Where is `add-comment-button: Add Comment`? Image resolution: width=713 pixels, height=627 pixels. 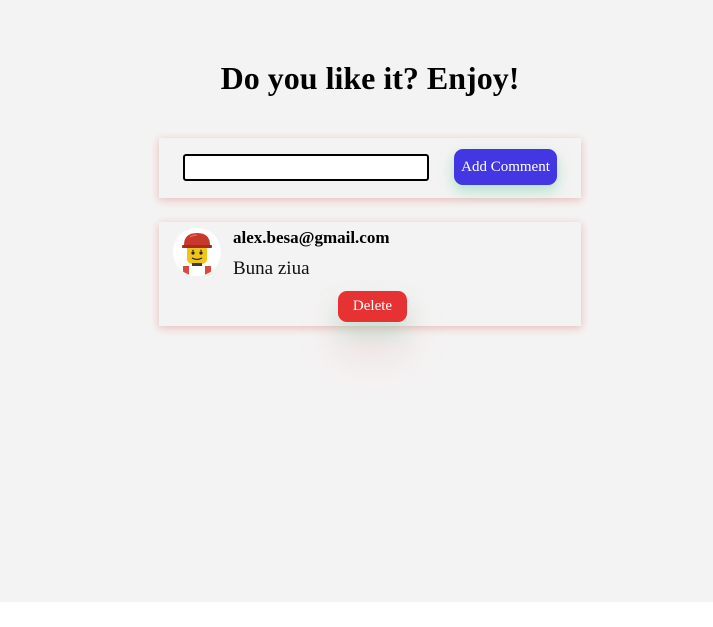 add-comment-button: Add Comment is located at coordinates (505, 167).